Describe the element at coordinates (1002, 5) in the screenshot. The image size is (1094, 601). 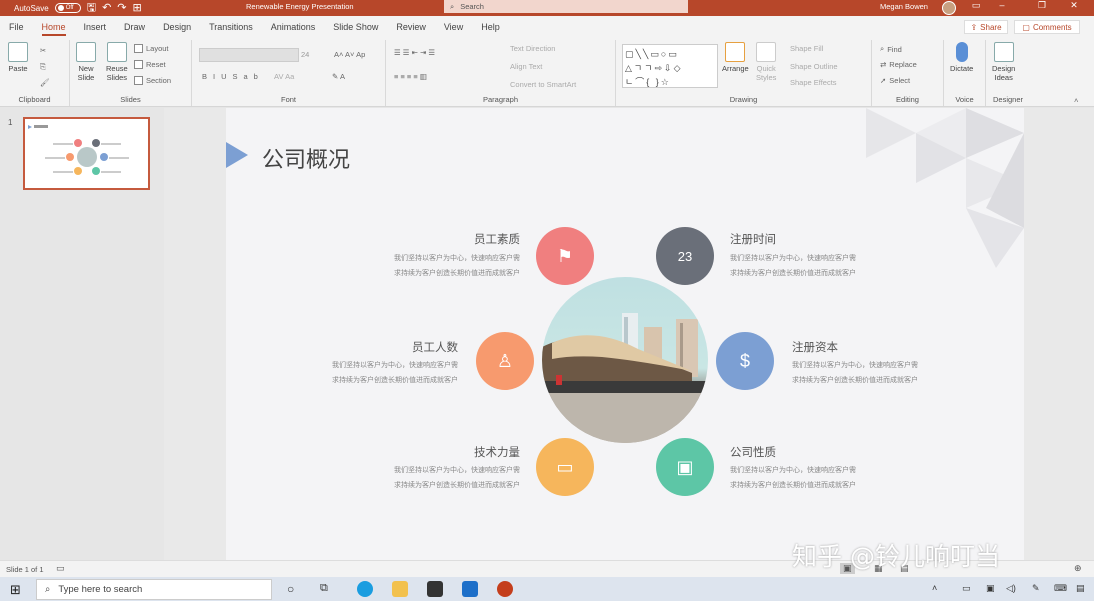
I see `minimize-icon: –` at that location.